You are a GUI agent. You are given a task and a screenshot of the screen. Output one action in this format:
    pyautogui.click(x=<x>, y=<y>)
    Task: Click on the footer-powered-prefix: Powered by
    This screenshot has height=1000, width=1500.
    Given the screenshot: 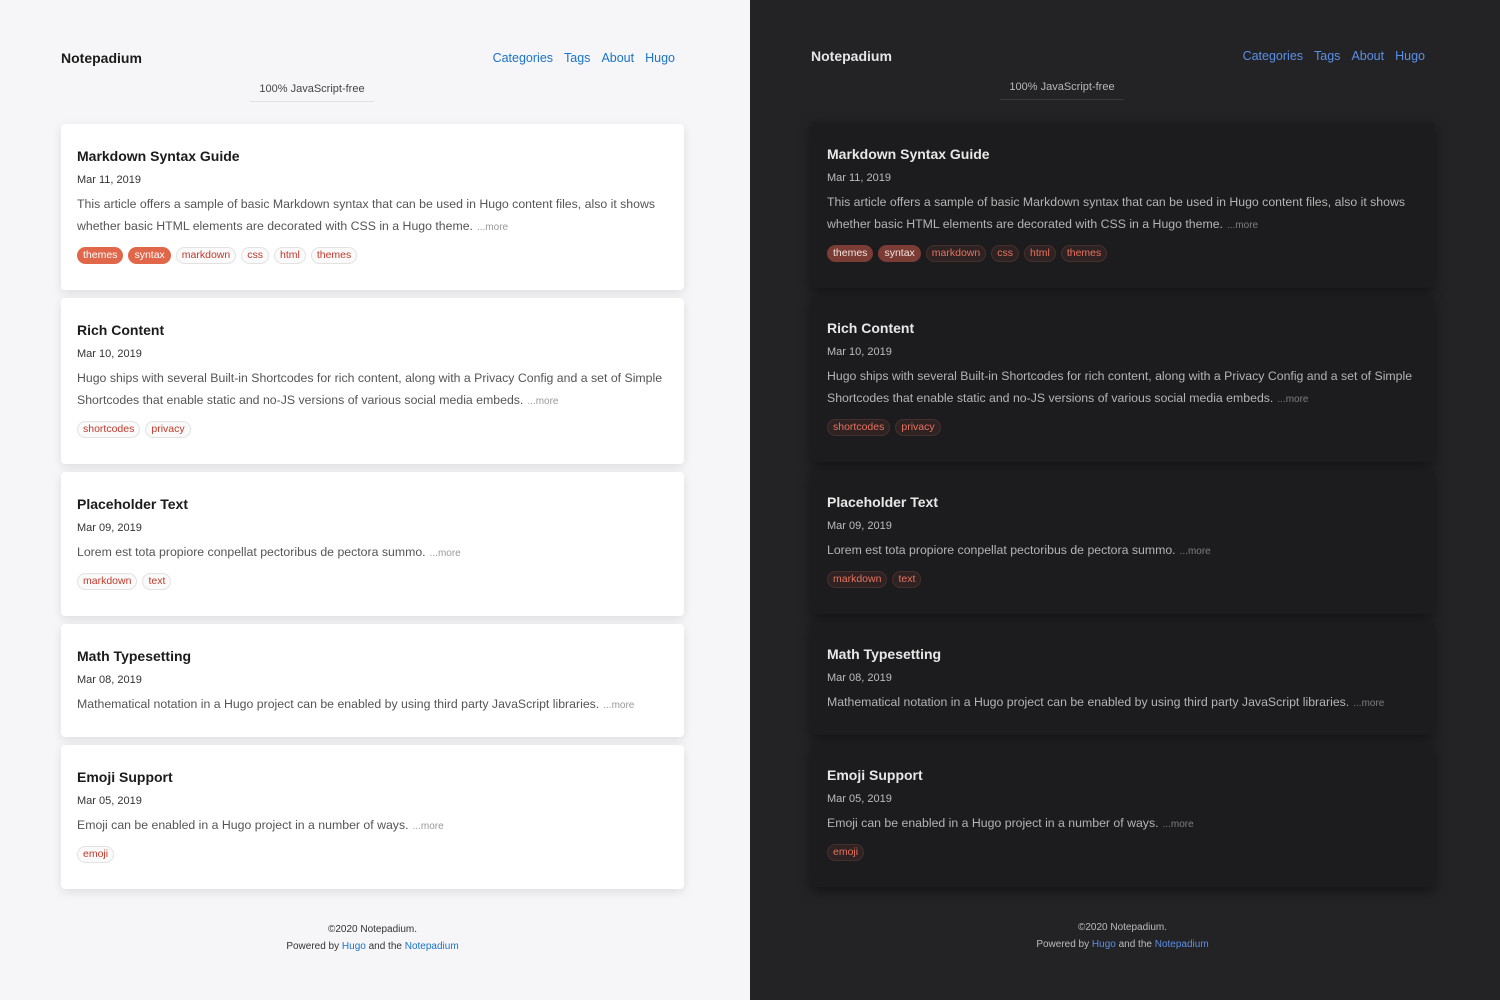 What is the action you would take?
    pyautogui.click(x=313, y=946)
    